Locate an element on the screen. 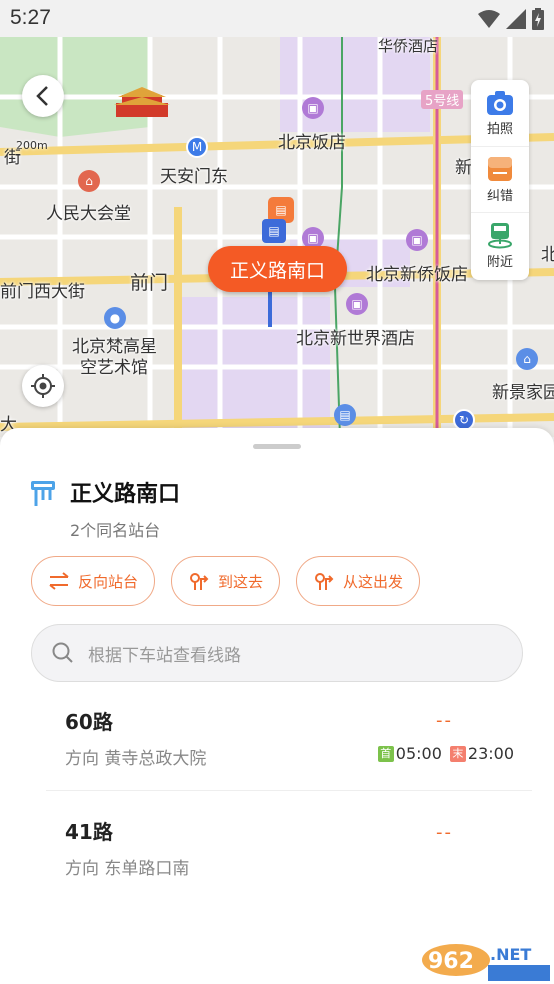 This screenshot has height=984, width=554. map-label-line5: 5号线 is located at coordinates (442, 99).